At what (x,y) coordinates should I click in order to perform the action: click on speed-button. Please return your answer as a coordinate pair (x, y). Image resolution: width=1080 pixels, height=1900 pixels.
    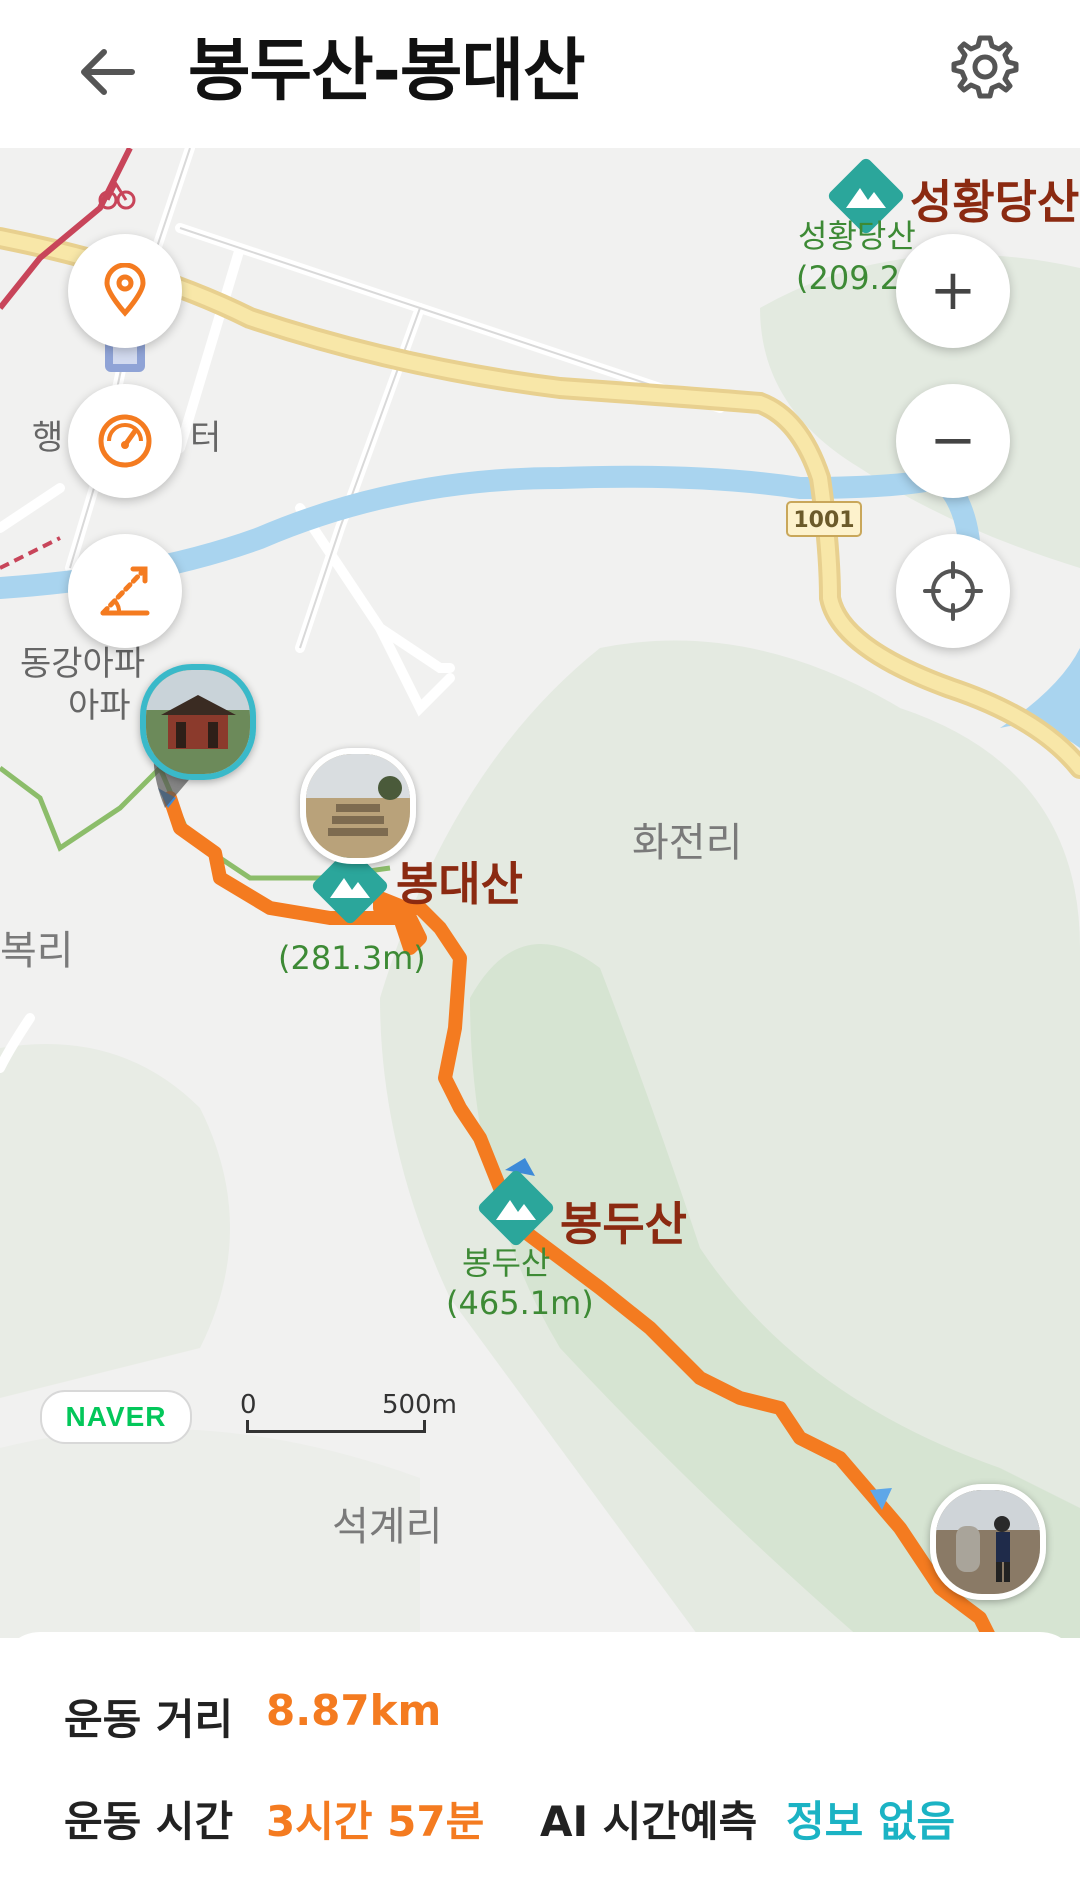
    Looking at the image, I should click on (125, 441).